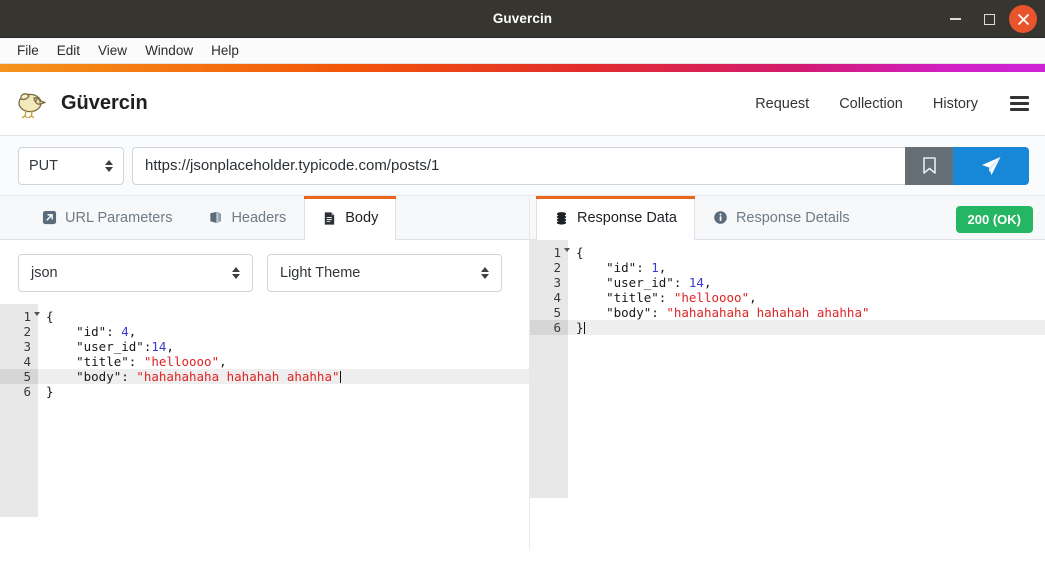 This screenshot has width=1045, height=562. Describe the element at coordinates (264, 272) in the screenshot. I see `body-controls: json Light Theme` at that location.